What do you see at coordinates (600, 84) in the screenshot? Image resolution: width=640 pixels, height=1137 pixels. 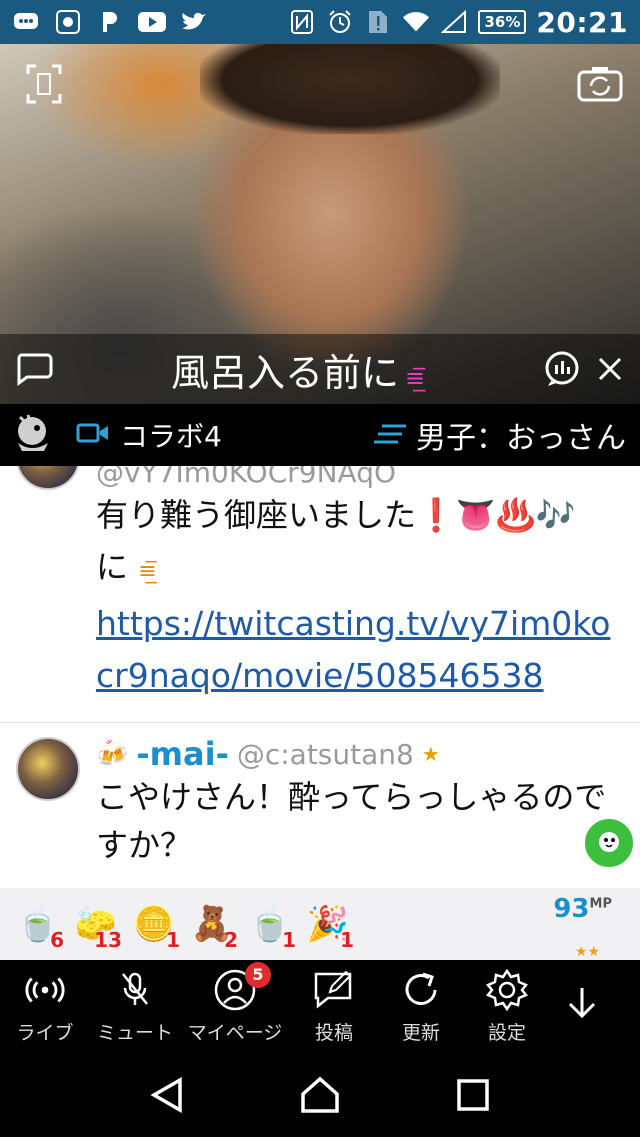 I see `switch-camera-icon` at bounding box center [600, 84].